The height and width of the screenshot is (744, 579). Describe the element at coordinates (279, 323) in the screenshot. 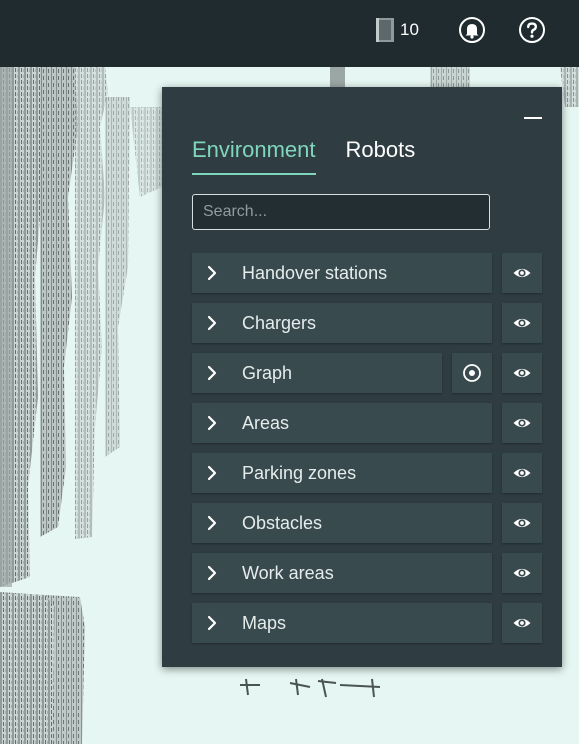

I see `layer-label: Chargers` at that location.